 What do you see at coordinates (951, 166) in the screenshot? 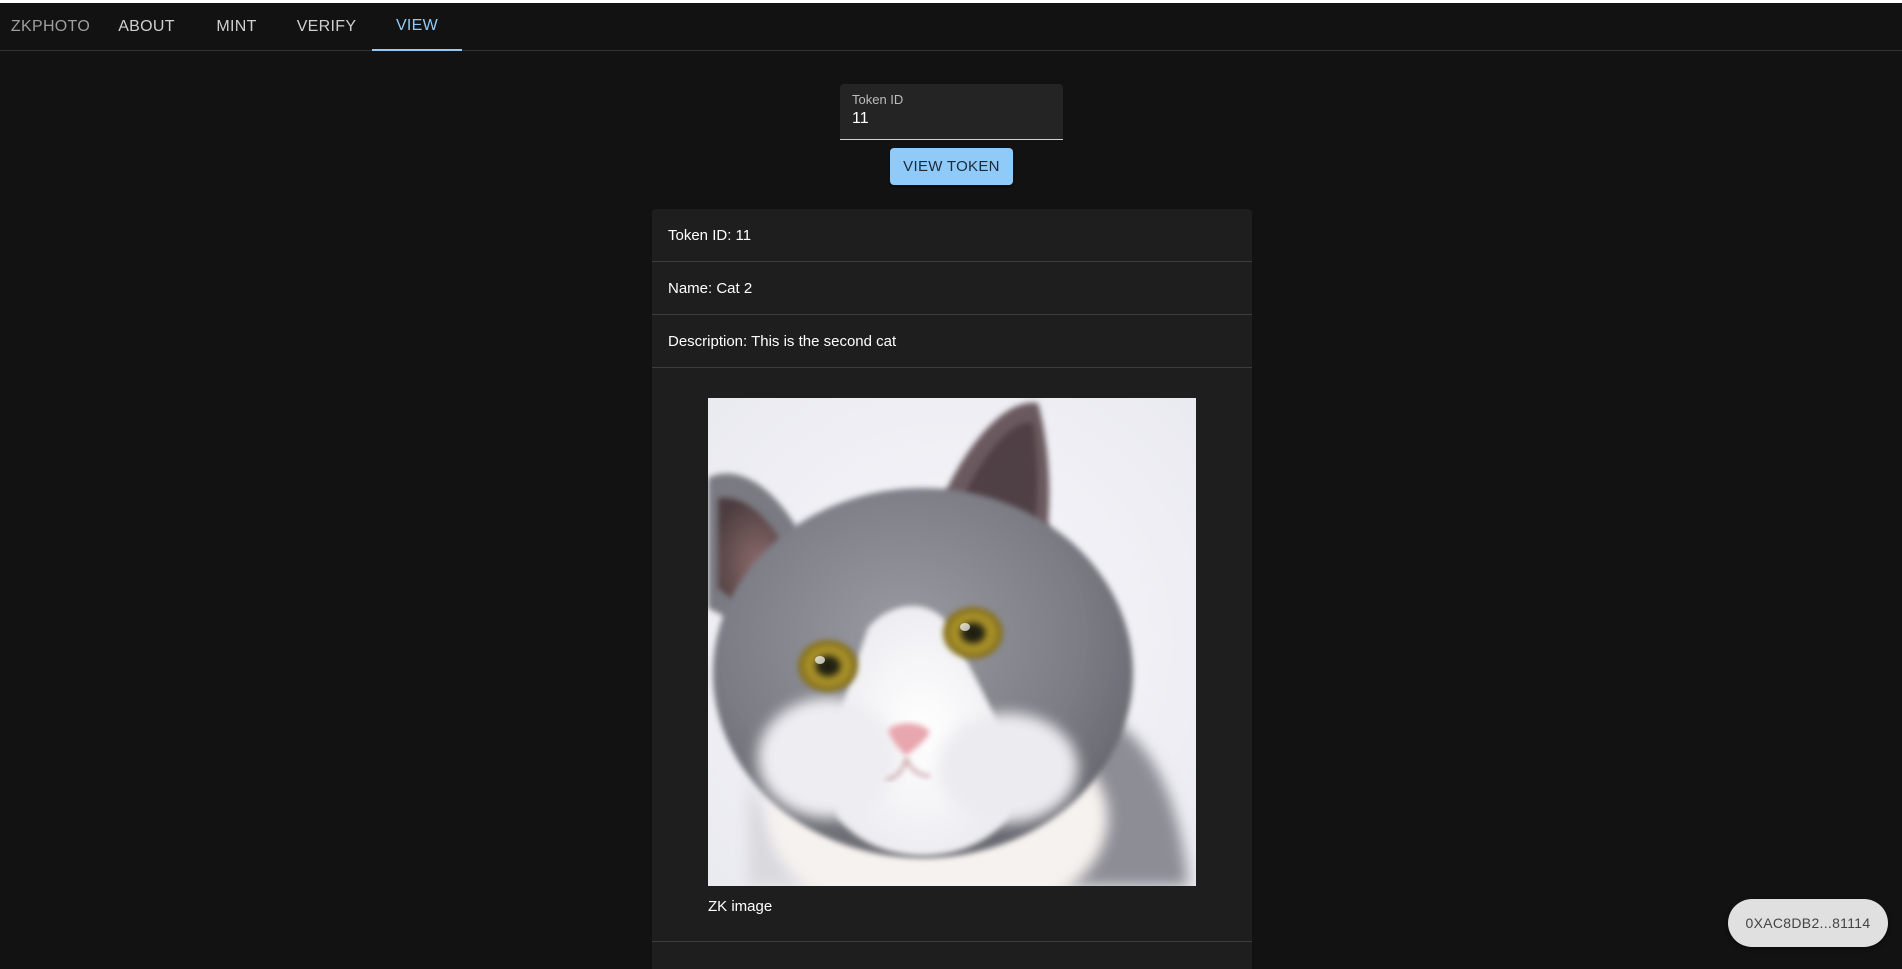
I see `view-token-button: VIEW TOKEN` at bounding box center [951, 166].